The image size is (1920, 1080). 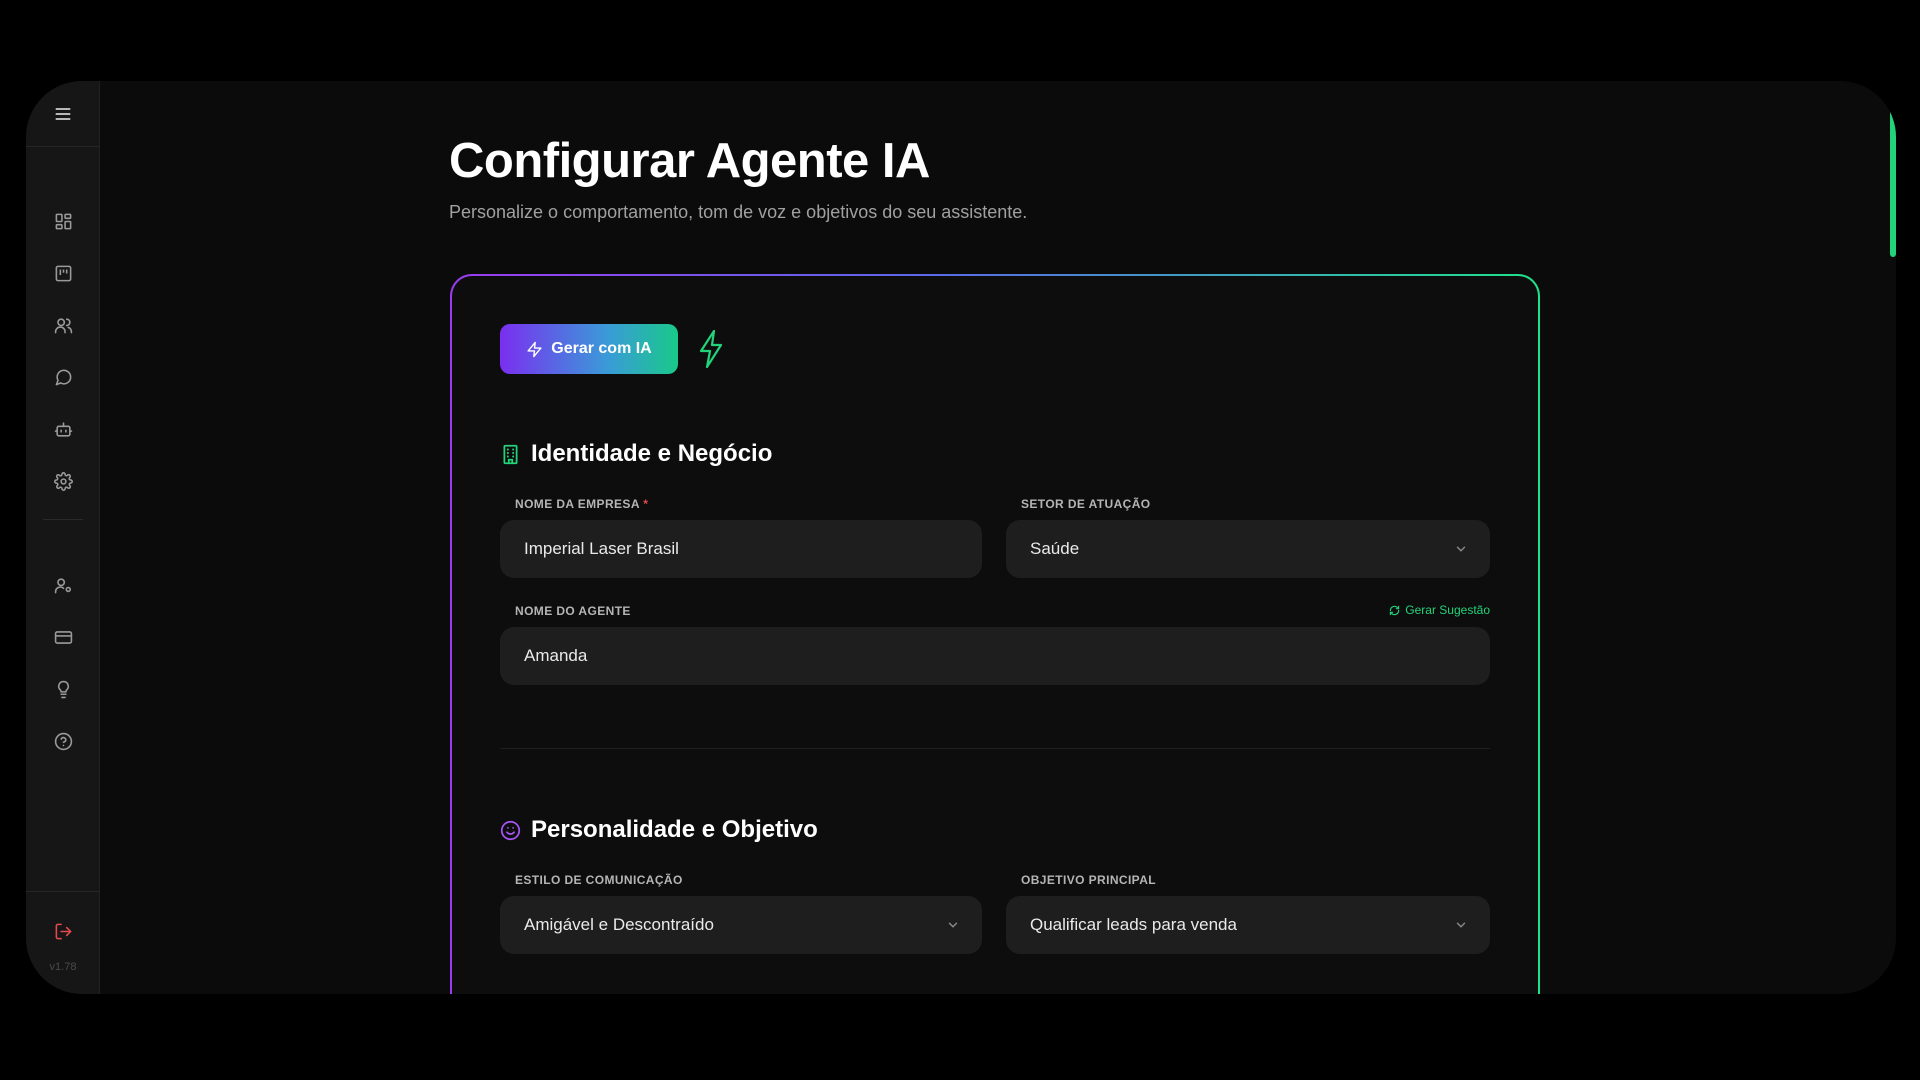 I want to click on sidebar-item-dashboard, so click(x=63, y=221).